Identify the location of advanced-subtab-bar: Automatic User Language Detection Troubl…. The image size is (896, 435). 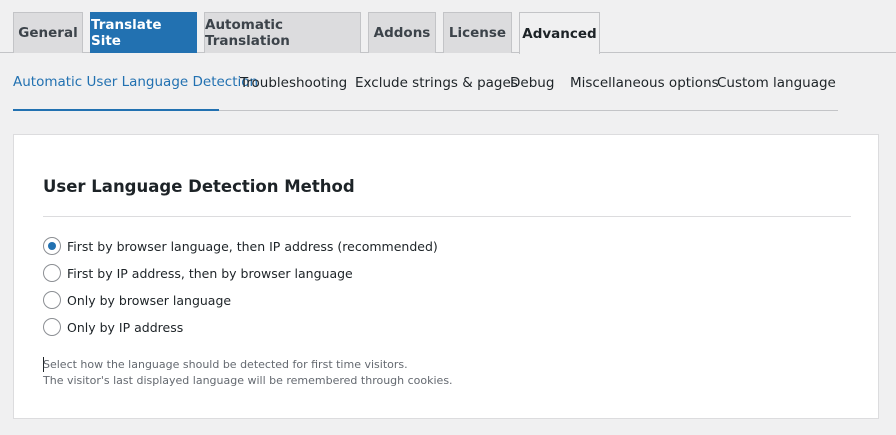
(425, 82).